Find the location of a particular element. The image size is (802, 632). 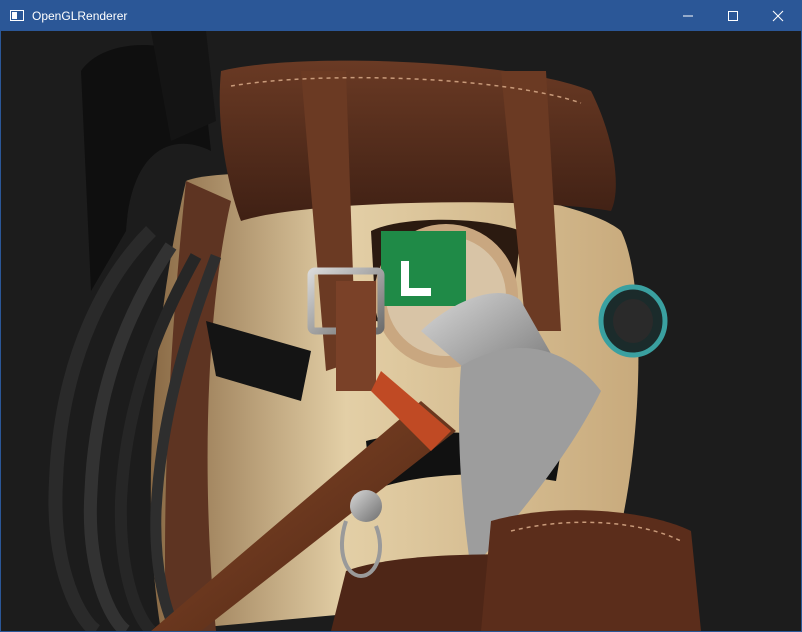

minimize-icon is located at coordinates (688, 16).